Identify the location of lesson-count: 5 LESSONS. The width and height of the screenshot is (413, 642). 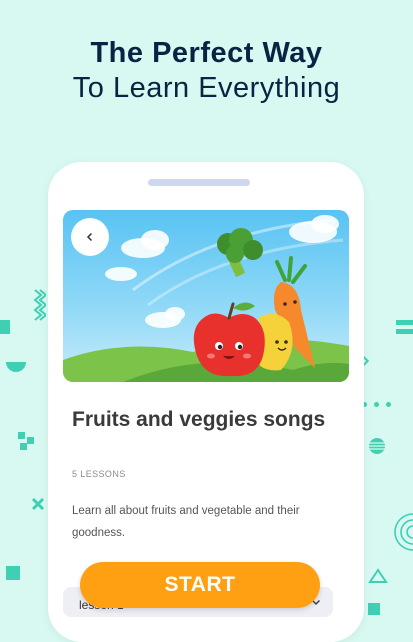
(99, 474).